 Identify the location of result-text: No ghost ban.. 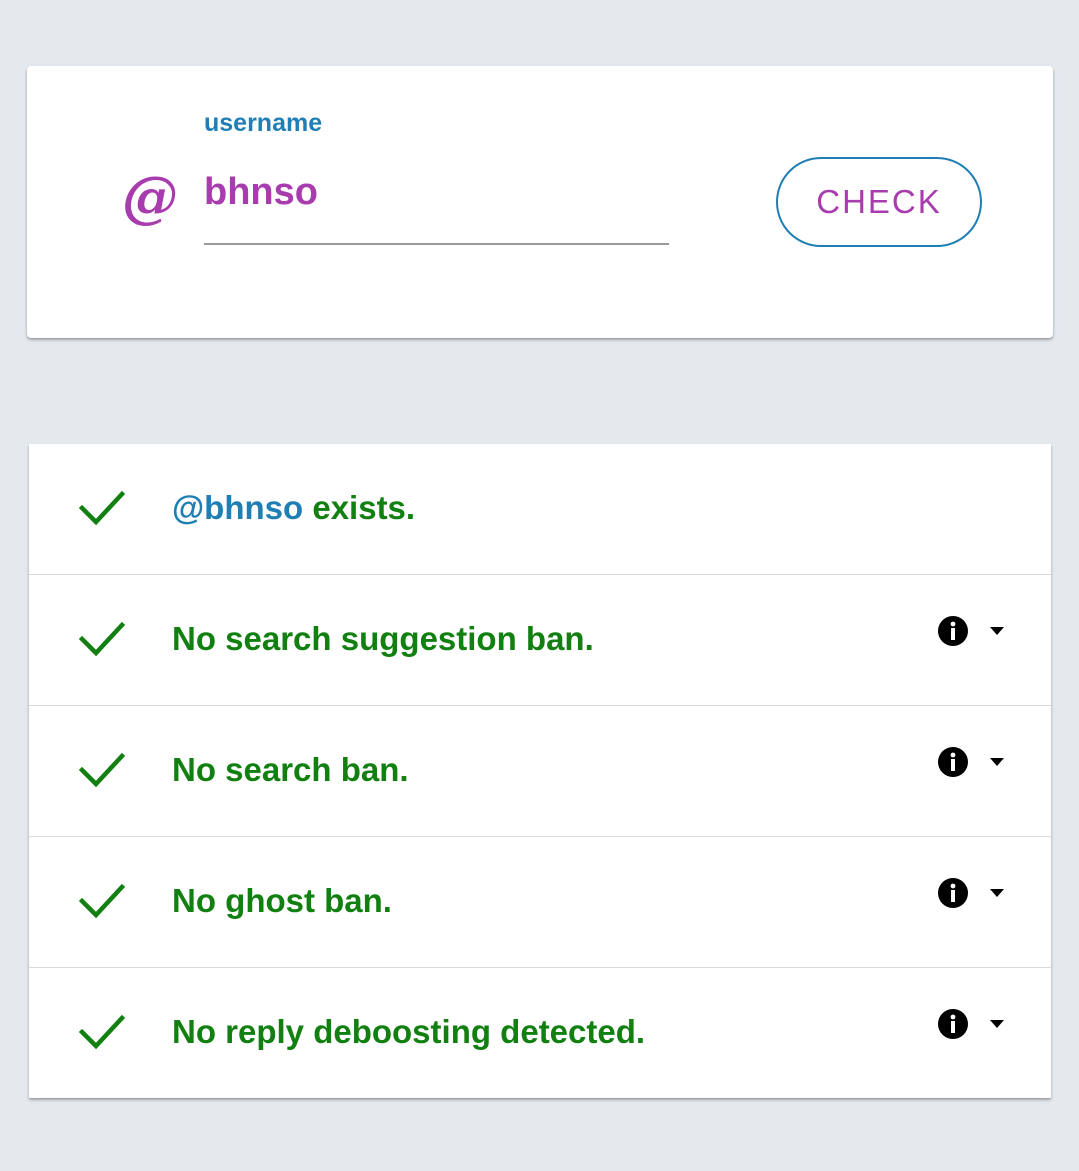
(282, 900).